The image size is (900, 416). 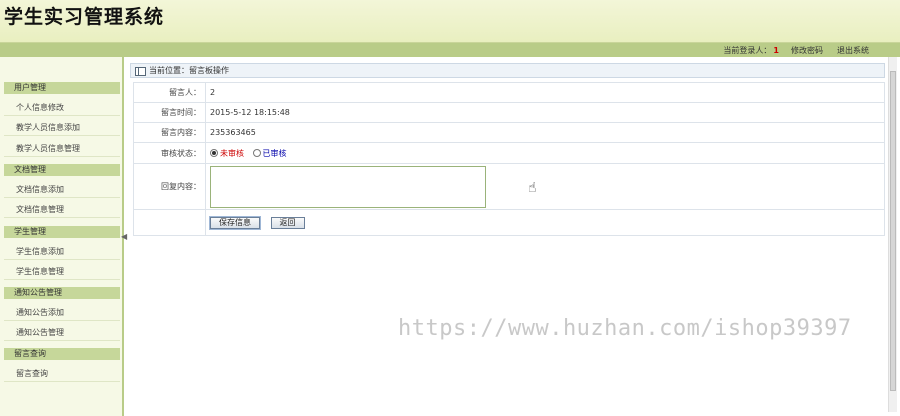 I want to click on content-value: 235363465, so click(x=545, y=132).